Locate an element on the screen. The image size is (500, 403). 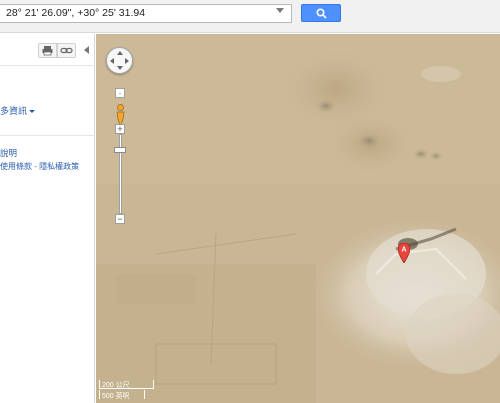
more-info-link: 多資訊 is located at coordinates (18, 110).